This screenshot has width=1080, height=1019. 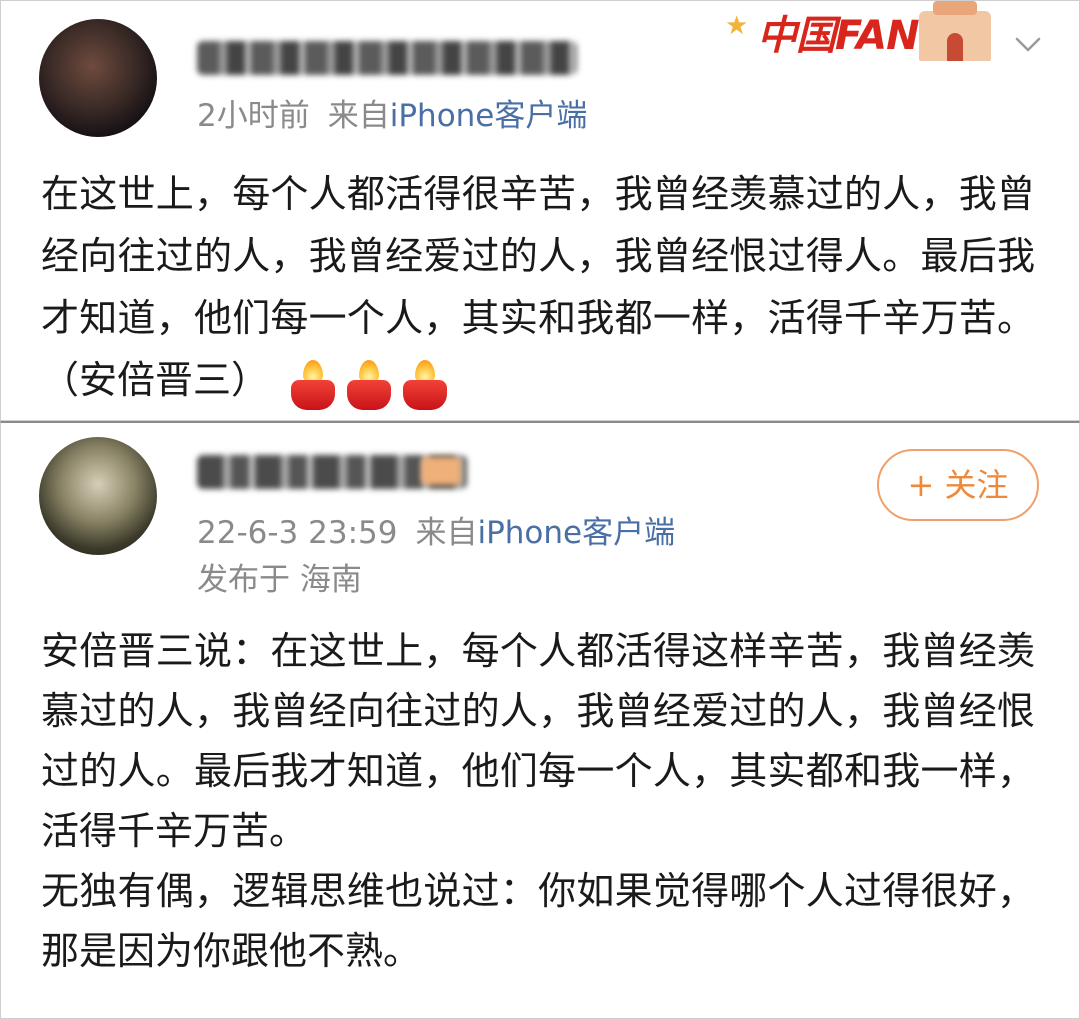 I want to click on follow-button: + 关注, so click(x=958, y=485).